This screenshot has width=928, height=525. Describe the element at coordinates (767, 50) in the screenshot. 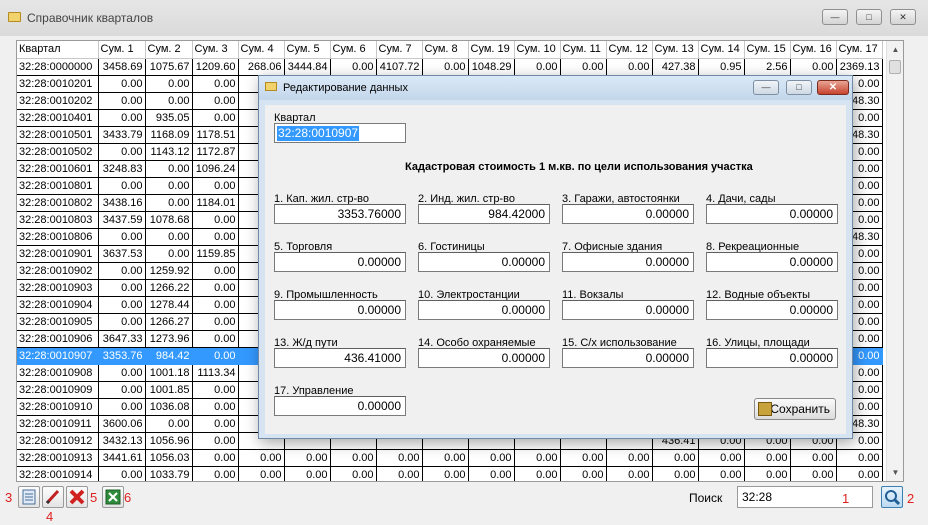

I see `column-header: Сум. 15` at that location.